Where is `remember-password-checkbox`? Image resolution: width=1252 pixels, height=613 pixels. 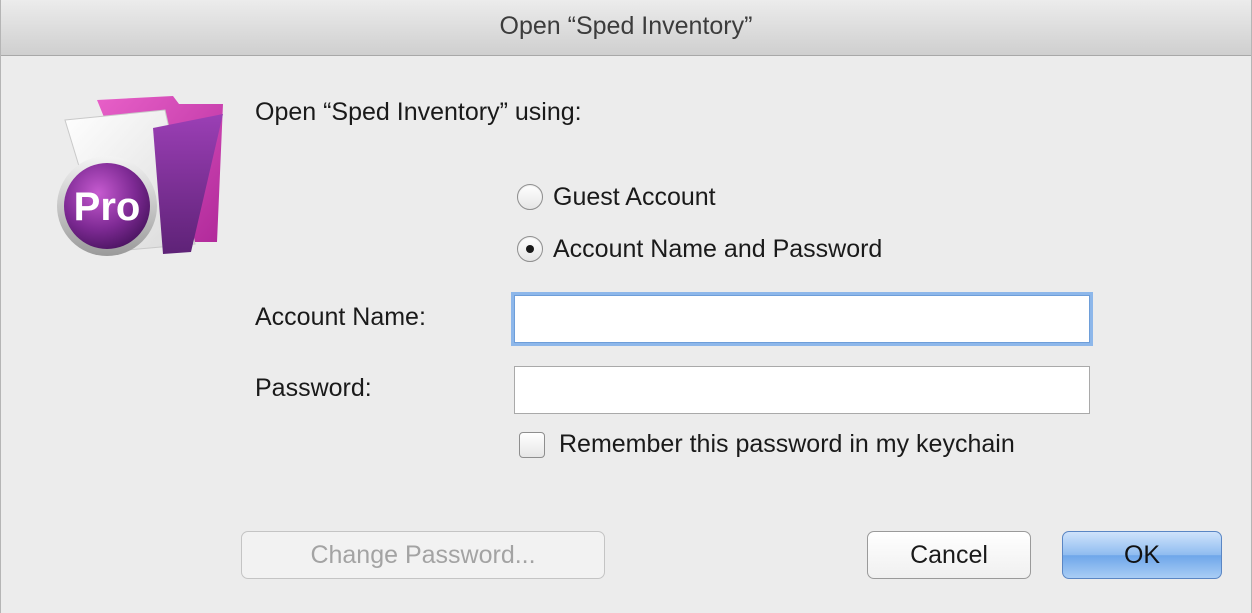
remember-password-checkbox is located at coordinates (532, 444).